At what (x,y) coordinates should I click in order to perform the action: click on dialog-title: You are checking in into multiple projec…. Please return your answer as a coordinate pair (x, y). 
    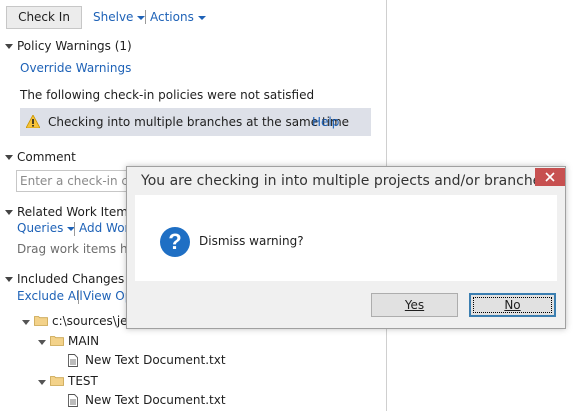
    Looking at the image, I should click on (345, 181).